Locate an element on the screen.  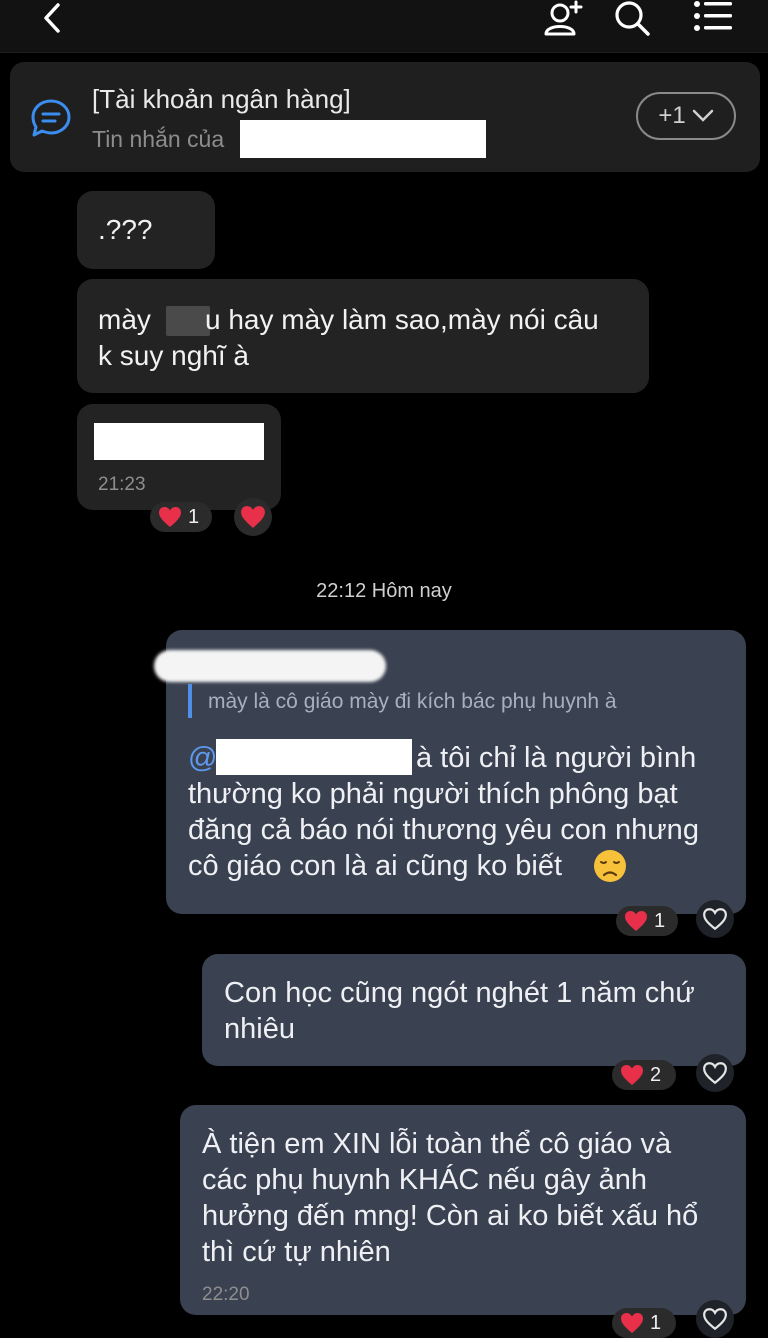
user-plus-icon is located at coordinates (564, 19).